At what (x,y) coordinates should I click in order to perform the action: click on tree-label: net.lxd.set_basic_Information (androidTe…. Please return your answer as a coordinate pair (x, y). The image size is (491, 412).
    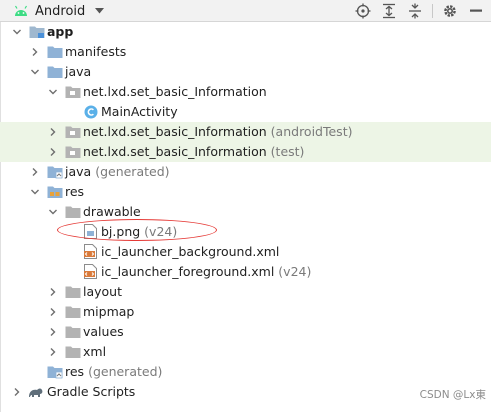
    Looking at the image, I should click on (218, 131).